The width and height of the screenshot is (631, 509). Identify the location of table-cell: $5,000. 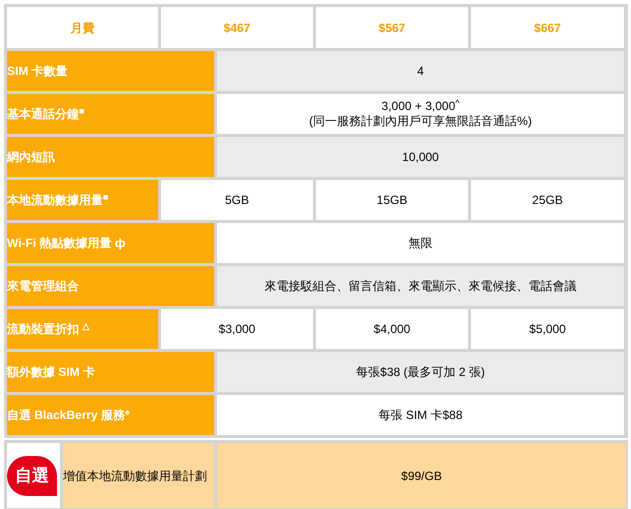
(547, 329).